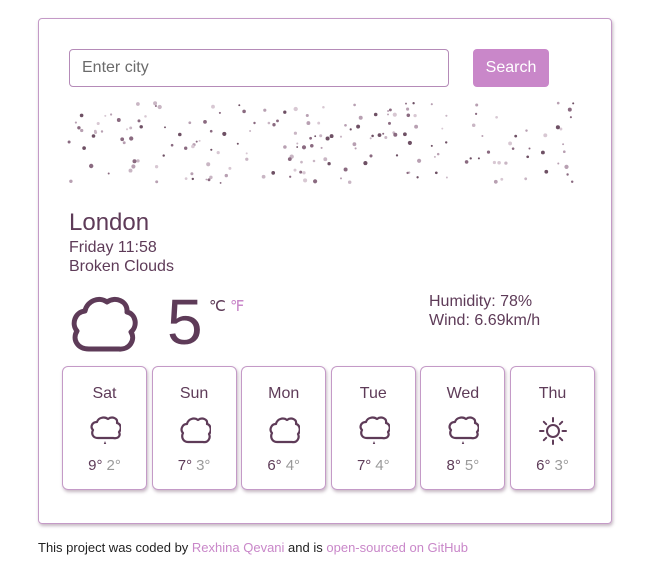 This screenshot has height=566, width=646. Describe the element at coordinates (373, 393) in the screenshot. I see `forecast-day-name: Tue` at that location.